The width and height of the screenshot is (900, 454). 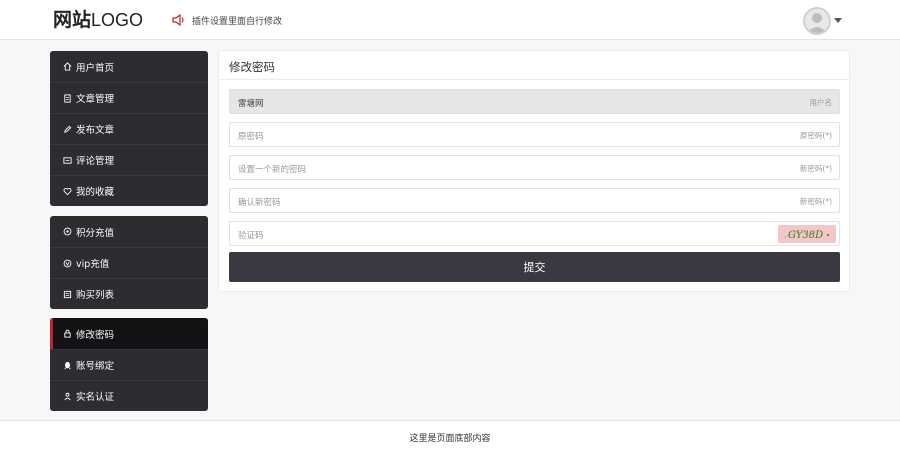 What do you see at coordinates (67, 160) in the screenshot?
I see `comment-icon` at bounding box center [67, 160].